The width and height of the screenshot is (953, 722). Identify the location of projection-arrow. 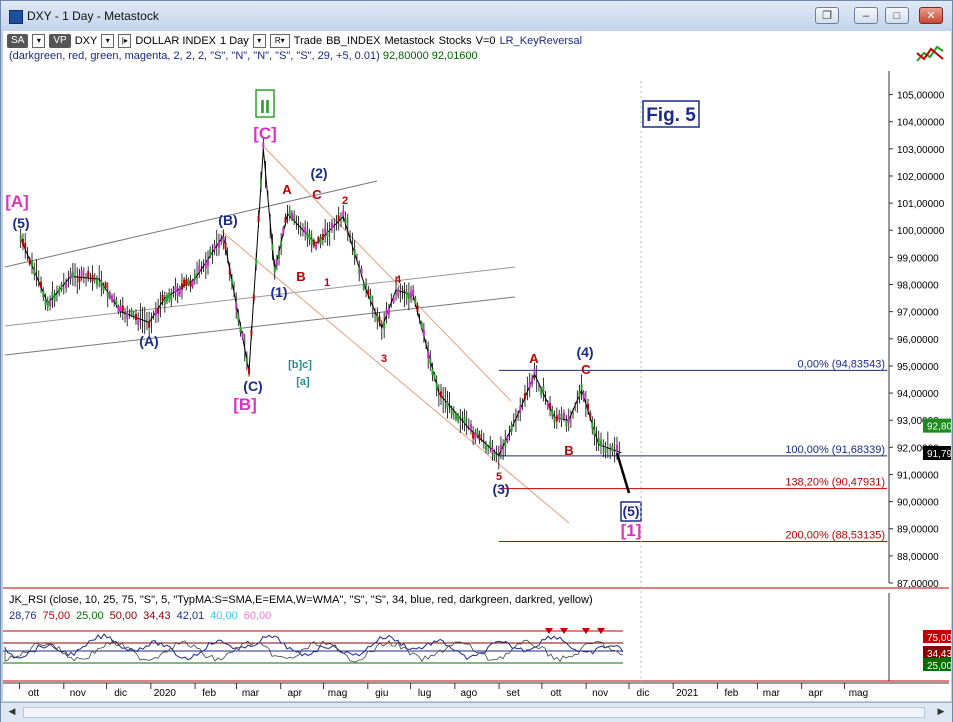
(623, 473).